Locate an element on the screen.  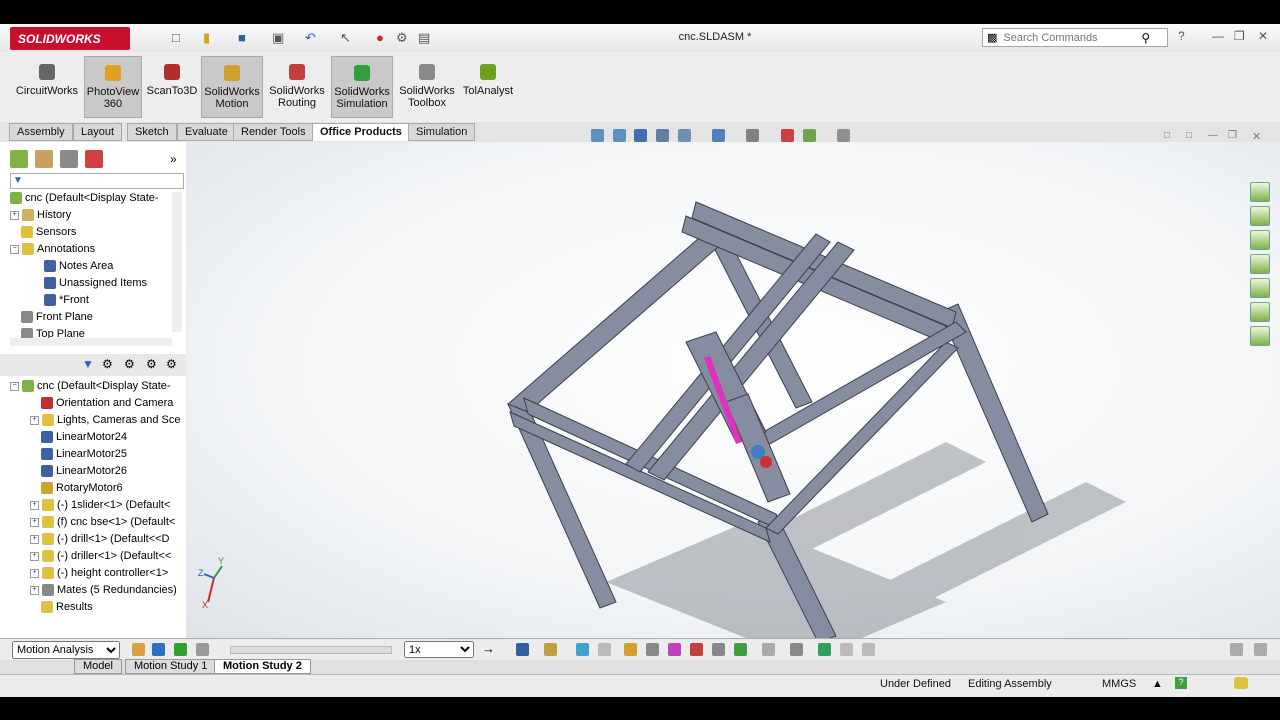
feature-tree-root: cnc (Default<Display State- is located at coordinates (84, 198).